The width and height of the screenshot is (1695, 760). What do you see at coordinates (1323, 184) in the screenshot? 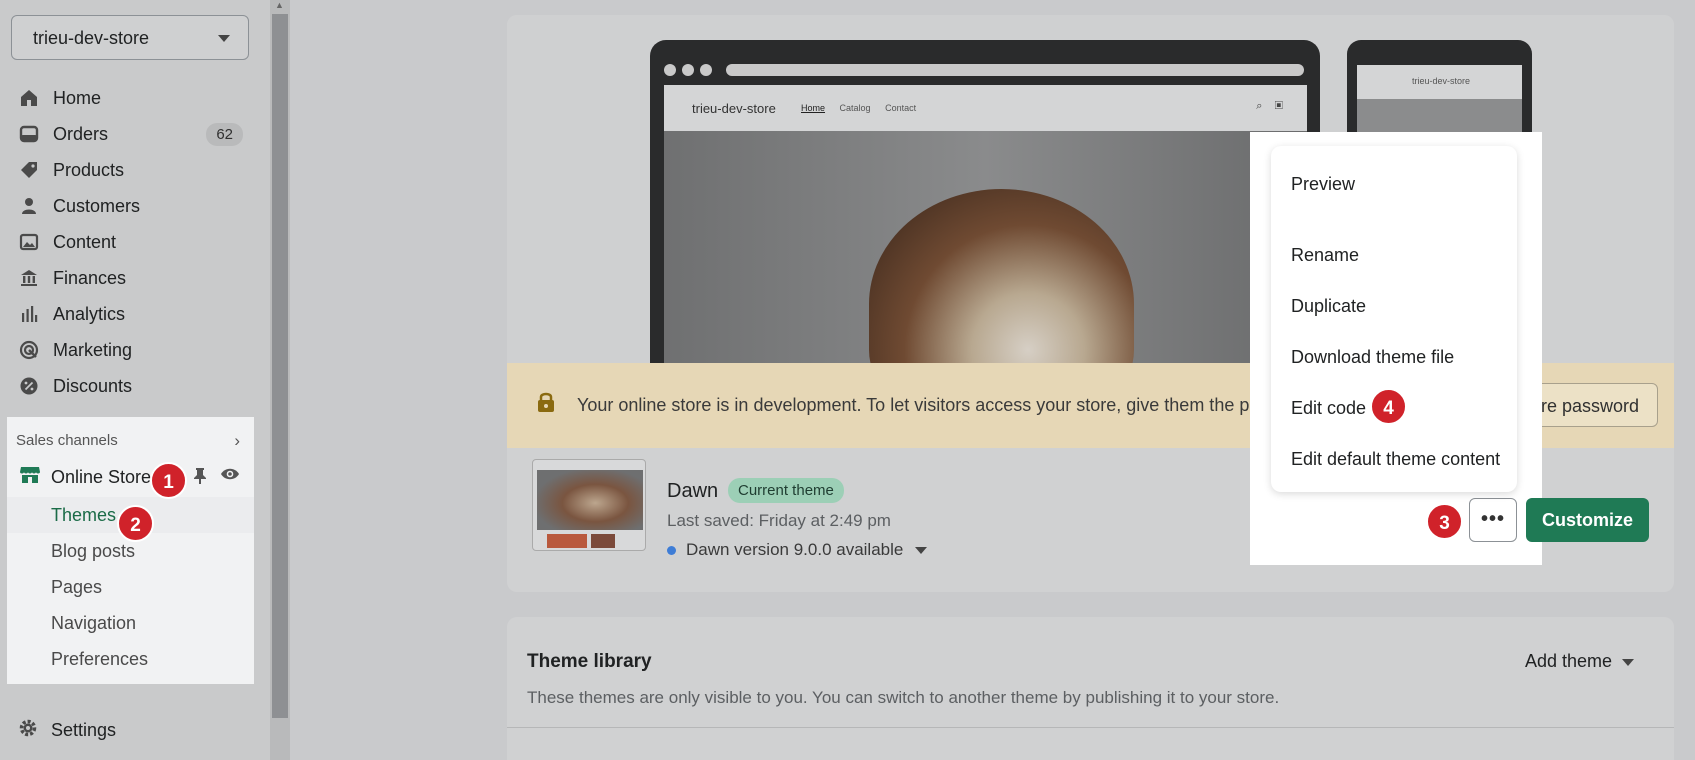
I see `menu-item-preview: Preview` at bounding box center [1323, 184].